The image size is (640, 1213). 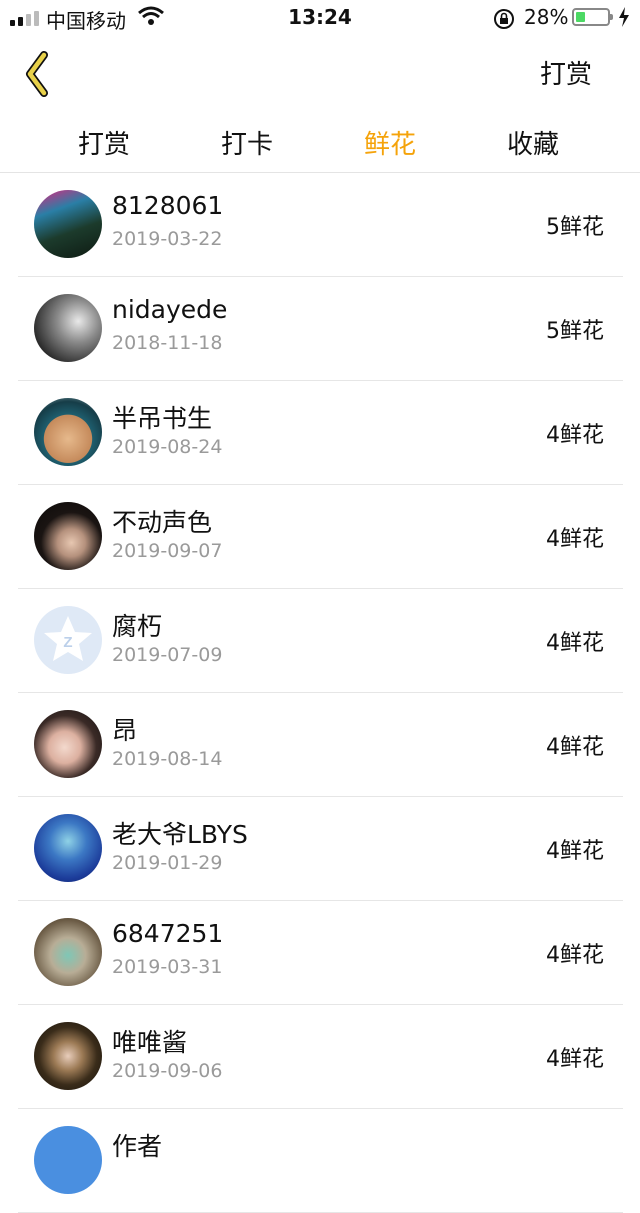 I want to click on default-avatar-icon: Z, so click(x=68, y=638).